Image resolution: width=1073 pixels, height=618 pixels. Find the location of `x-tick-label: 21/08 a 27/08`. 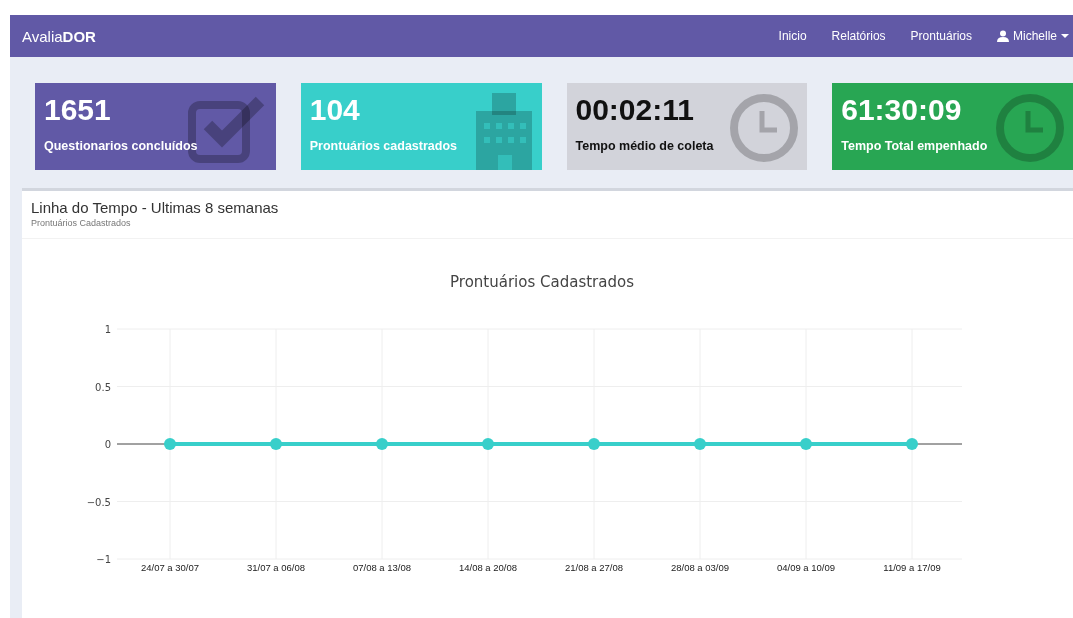

x-tick-label: 21/08 a 27/08 is located at coordinates (594, 567).